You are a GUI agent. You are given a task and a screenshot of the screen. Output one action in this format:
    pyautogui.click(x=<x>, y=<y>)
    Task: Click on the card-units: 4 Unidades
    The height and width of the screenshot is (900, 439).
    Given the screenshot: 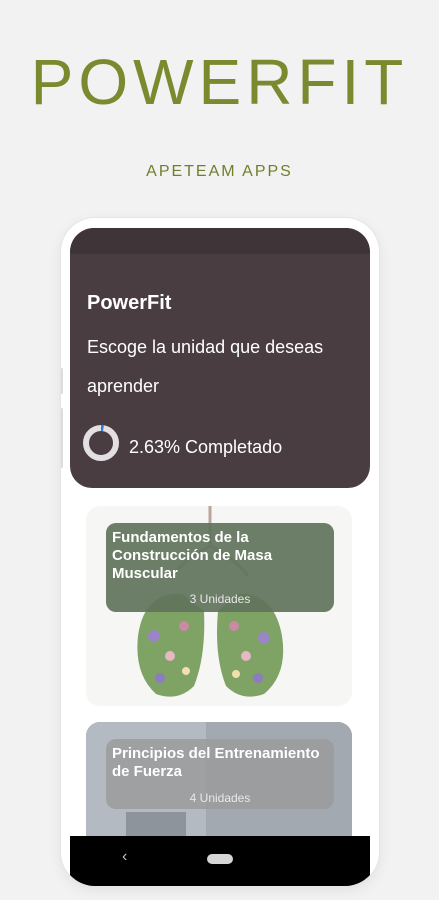 What is the action you would take?
    pyautogui.click(x=220, y=798)
    